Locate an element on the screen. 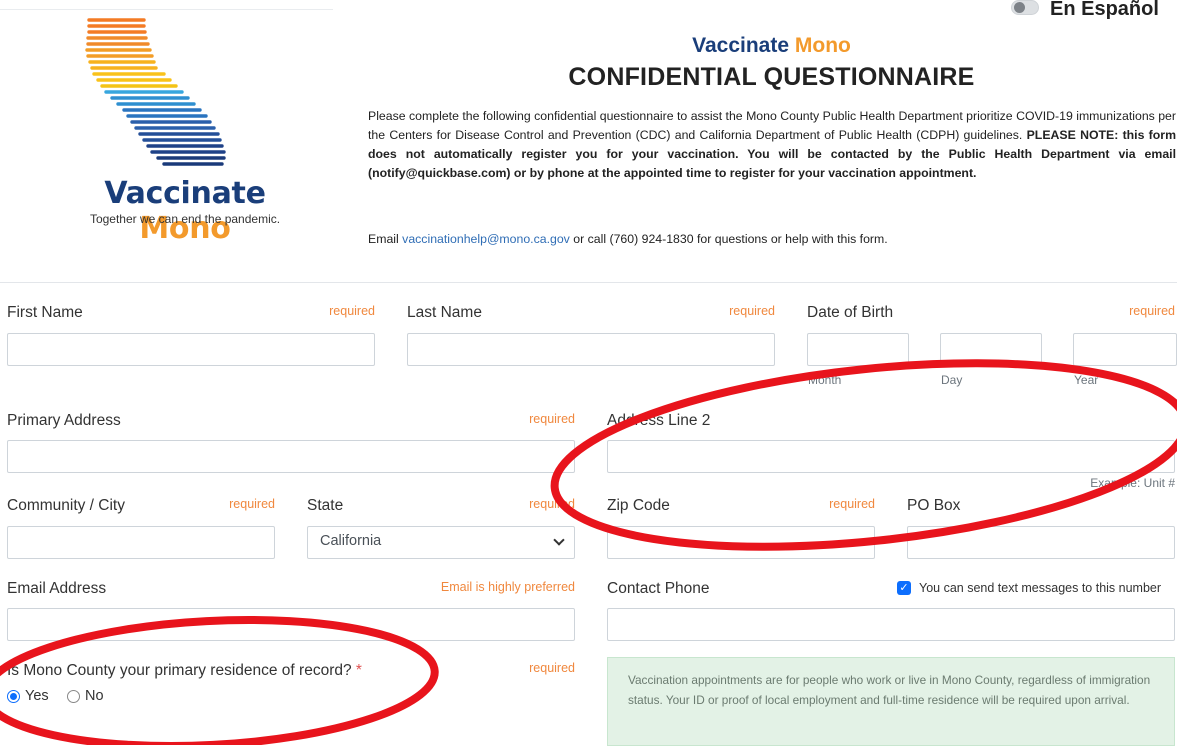 The image size is (1177, 746). primary-address-label: Primary Address is located at coordinates (64, 420).